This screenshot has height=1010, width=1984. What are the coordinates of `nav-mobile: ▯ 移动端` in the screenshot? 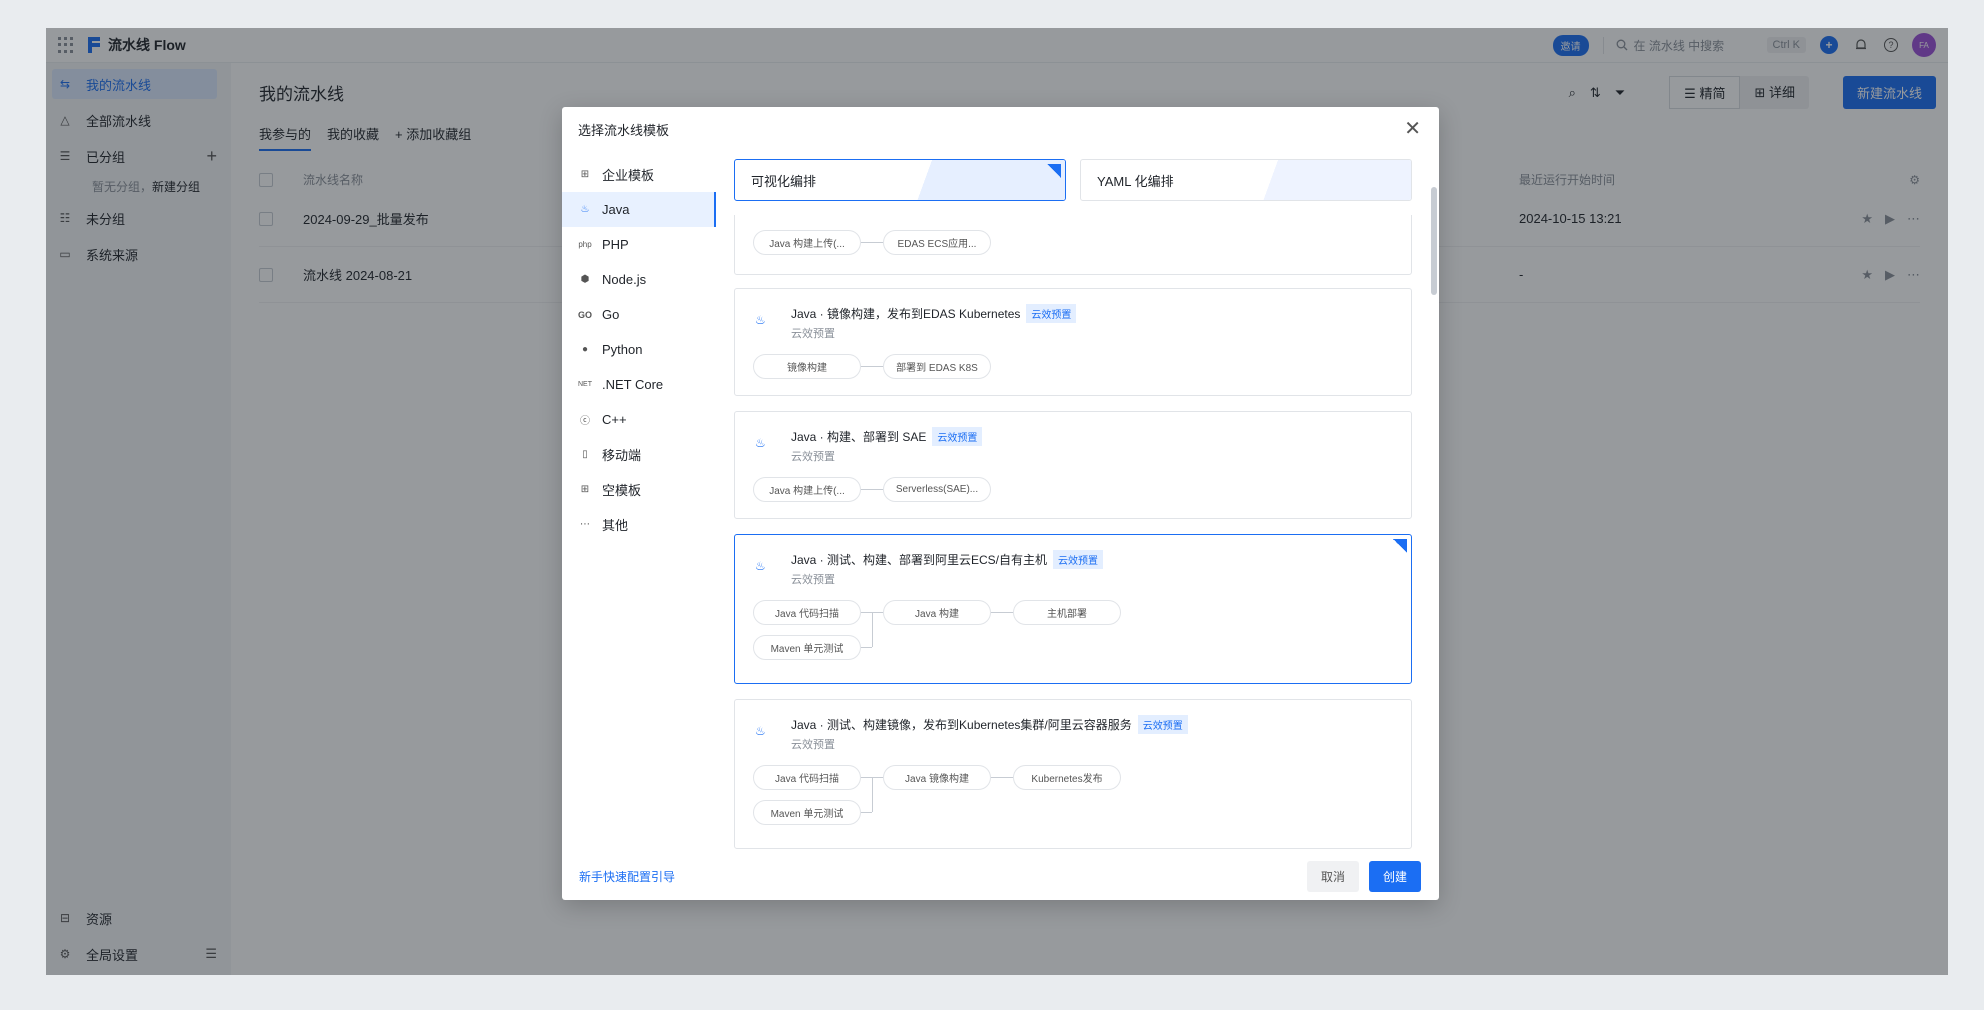 It's located at (639, 454).